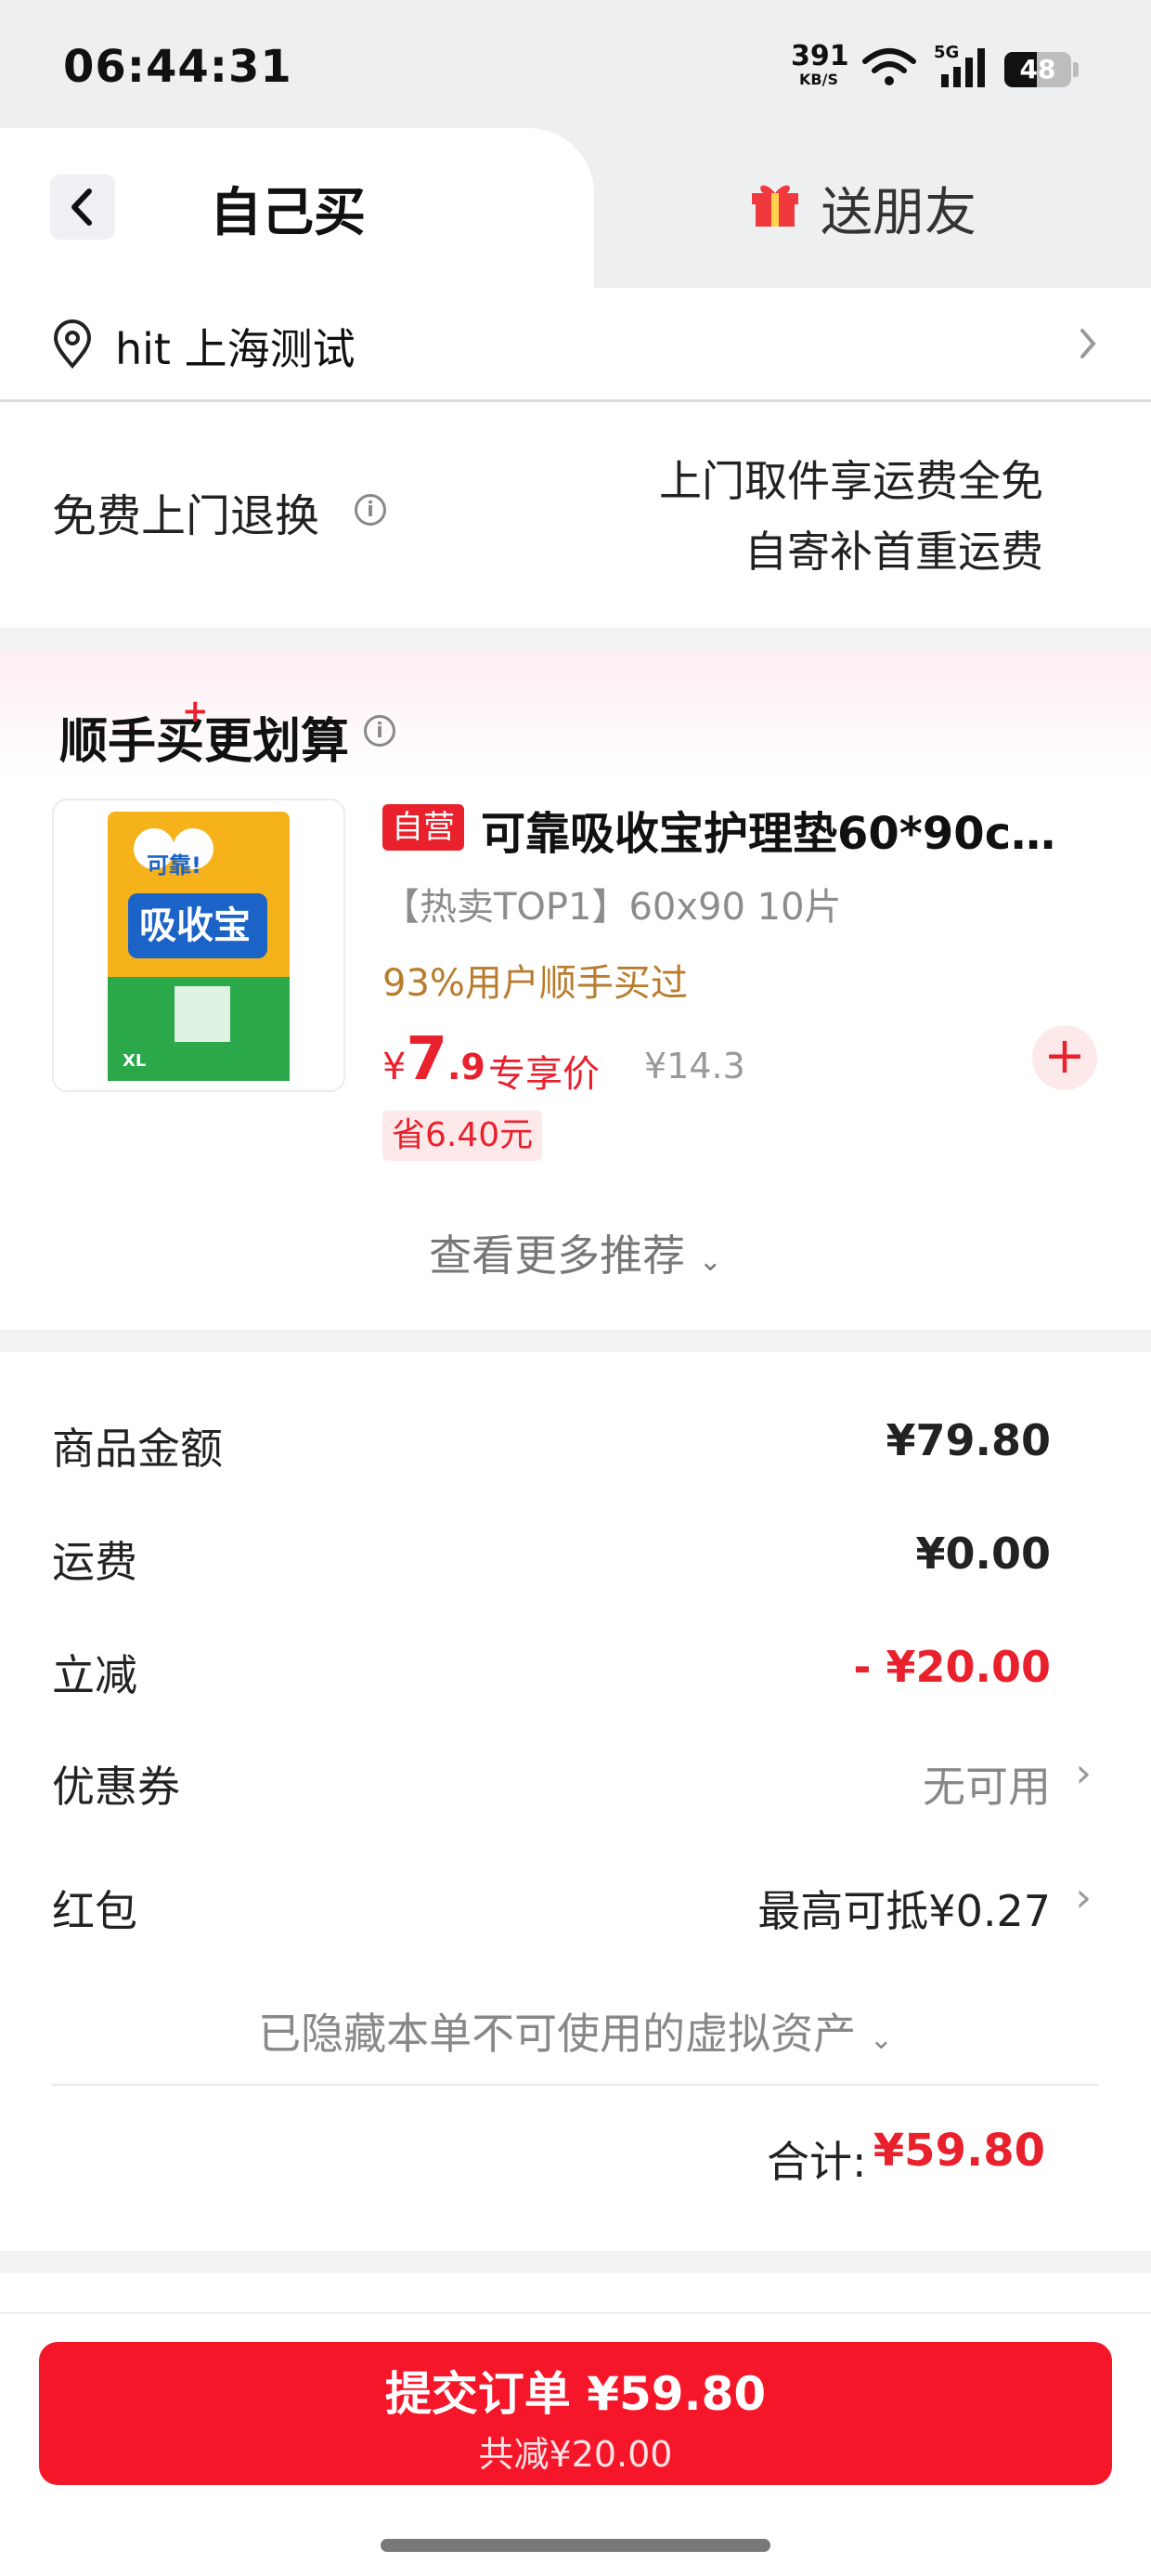 Image resolution: width=1151 pixels, height=2576 pixels. I want to click on network-speed-unit: KB/S, so click(818, 79).